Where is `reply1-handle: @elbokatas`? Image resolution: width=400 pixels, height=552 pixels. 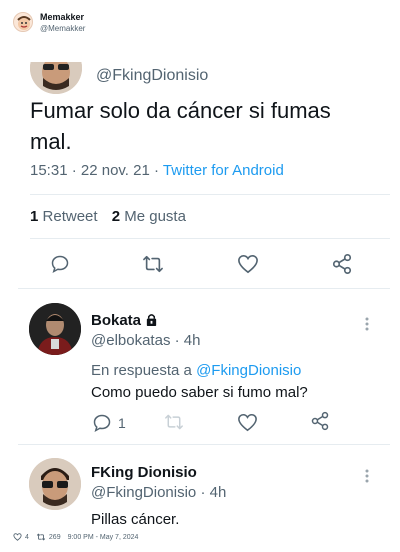
reply1-handle: @elbokatas is located at coordinates (130, 340).